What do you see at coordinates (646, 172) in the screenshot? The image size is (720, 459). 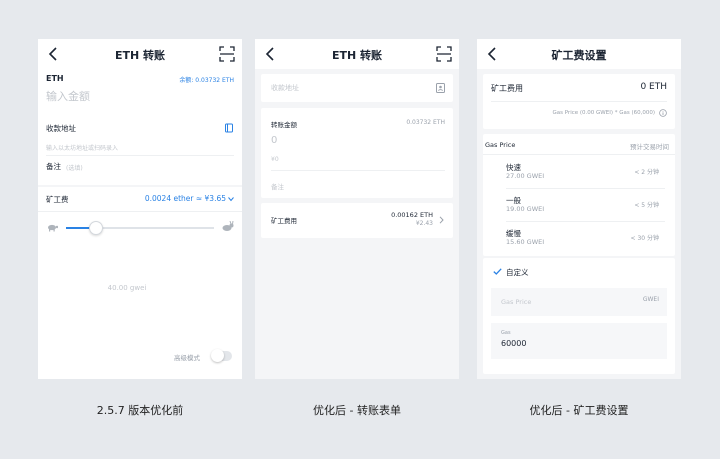 I see `option-time: < 2 分钟` at bounding box center [646, 172].